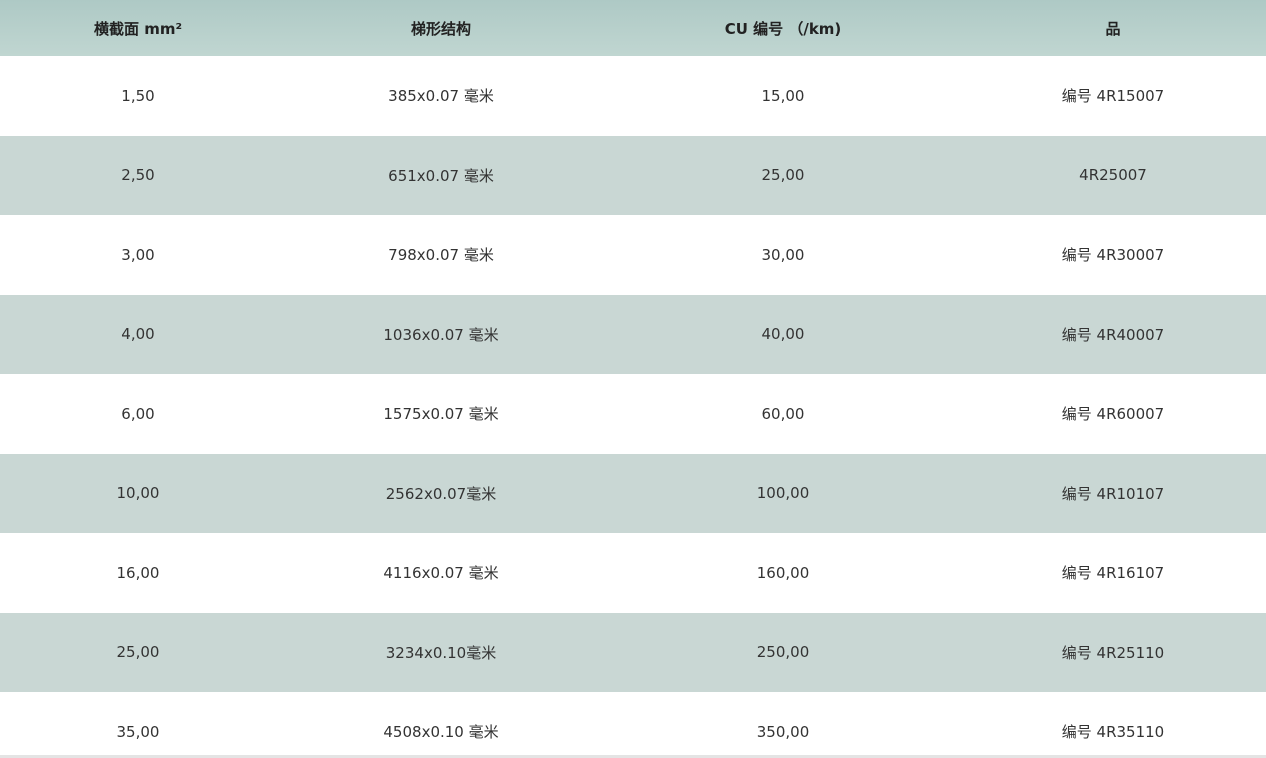 This screenshot has width=1266, height=758. What do you see at coordinates (783, 413) in the screenshot?
I see `cell-cu-number: 60,00` at bounding box center [783, 413].